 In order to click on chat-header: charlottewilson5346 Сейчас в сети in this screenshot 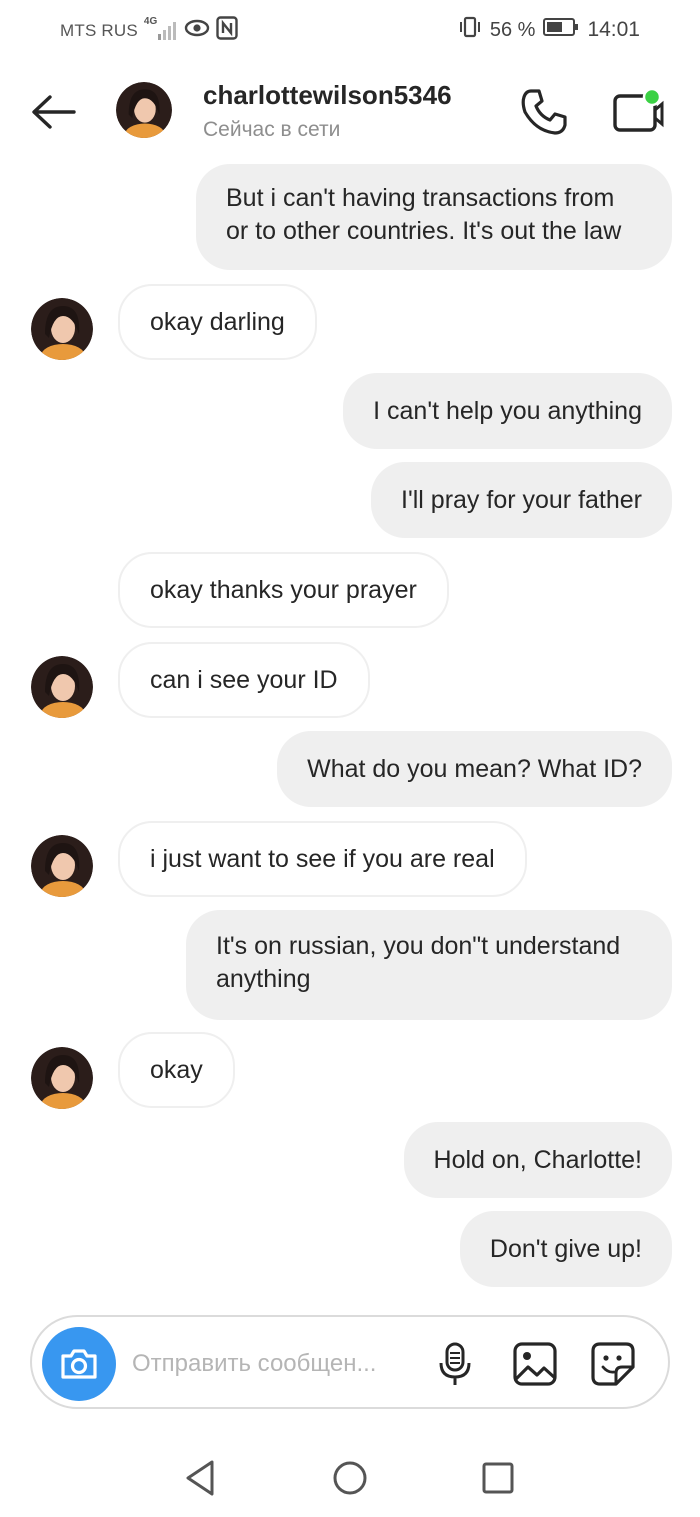, I will do `click(350, 110)`.